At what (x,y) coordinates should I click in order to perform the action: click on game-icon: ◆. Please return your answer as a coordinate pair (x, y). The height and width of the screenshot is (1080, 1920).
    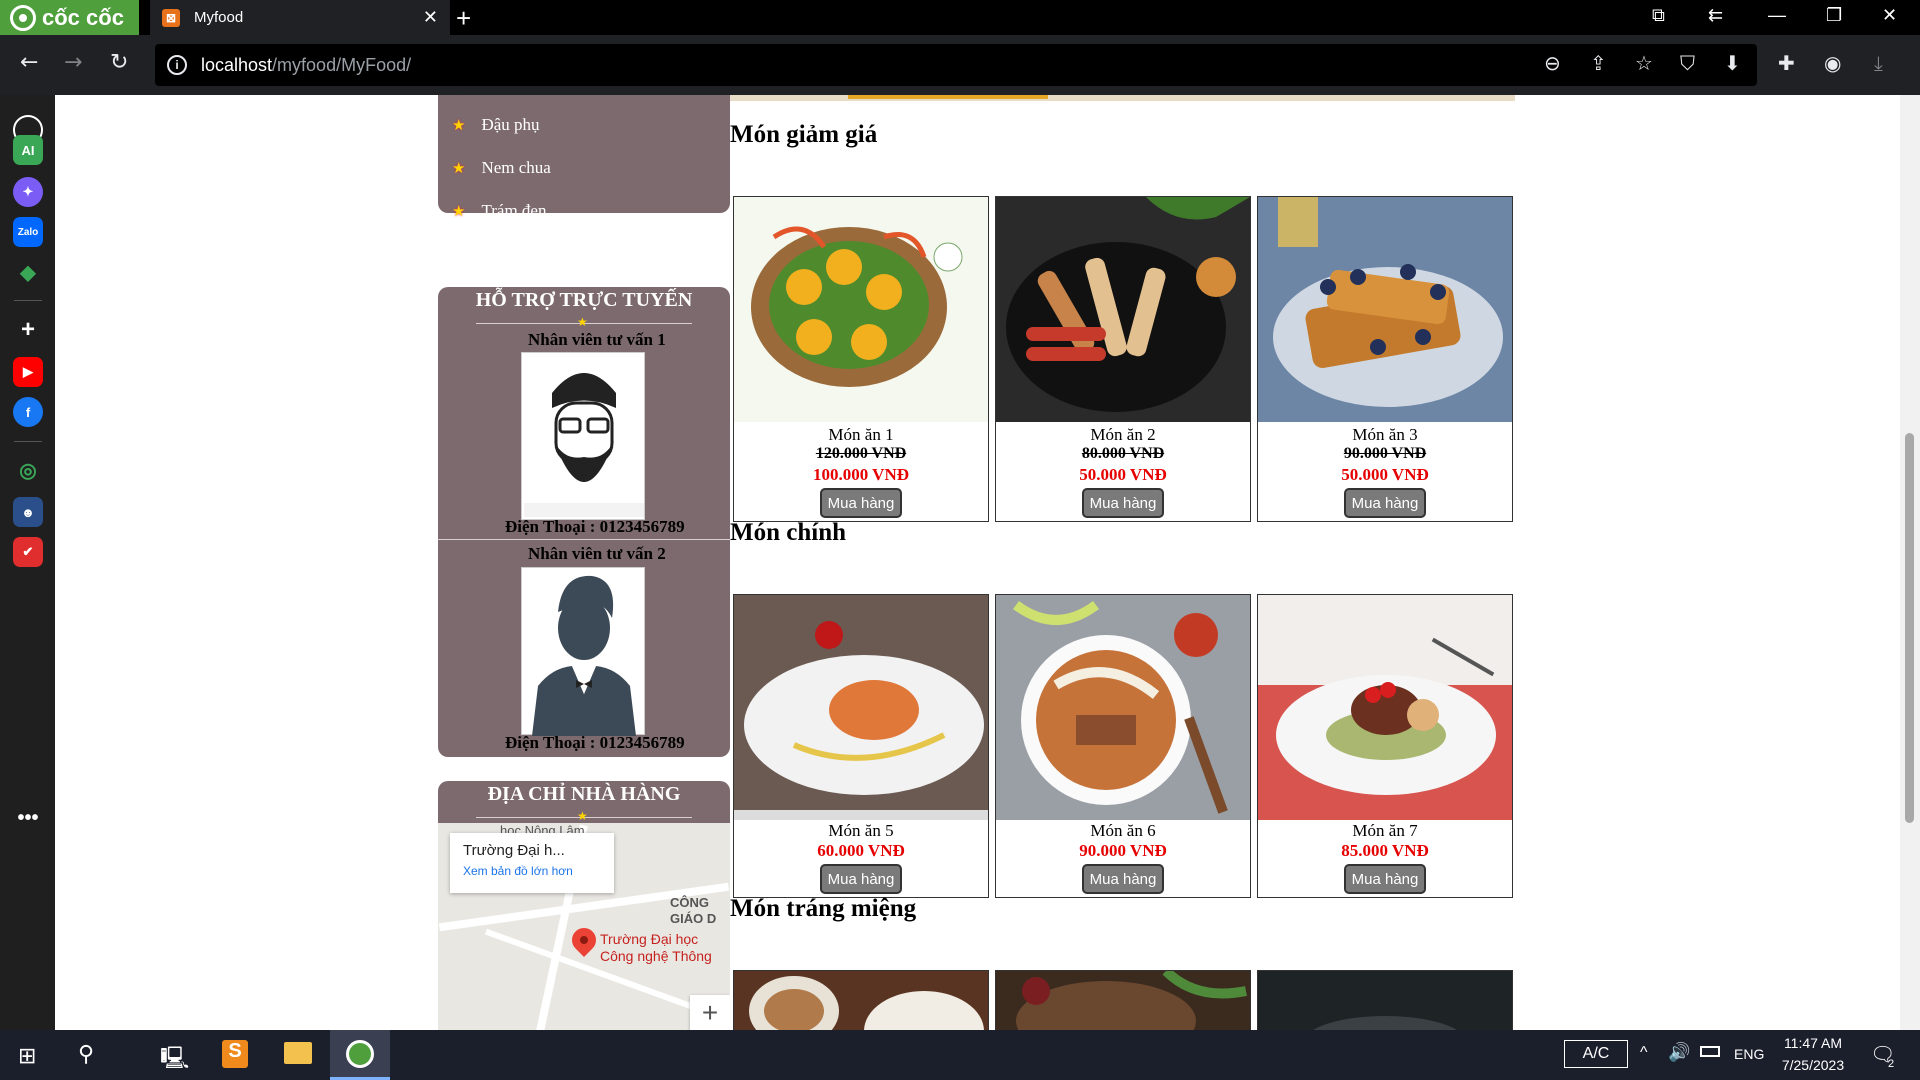
    Looking at the image, I should click on (28, 272).